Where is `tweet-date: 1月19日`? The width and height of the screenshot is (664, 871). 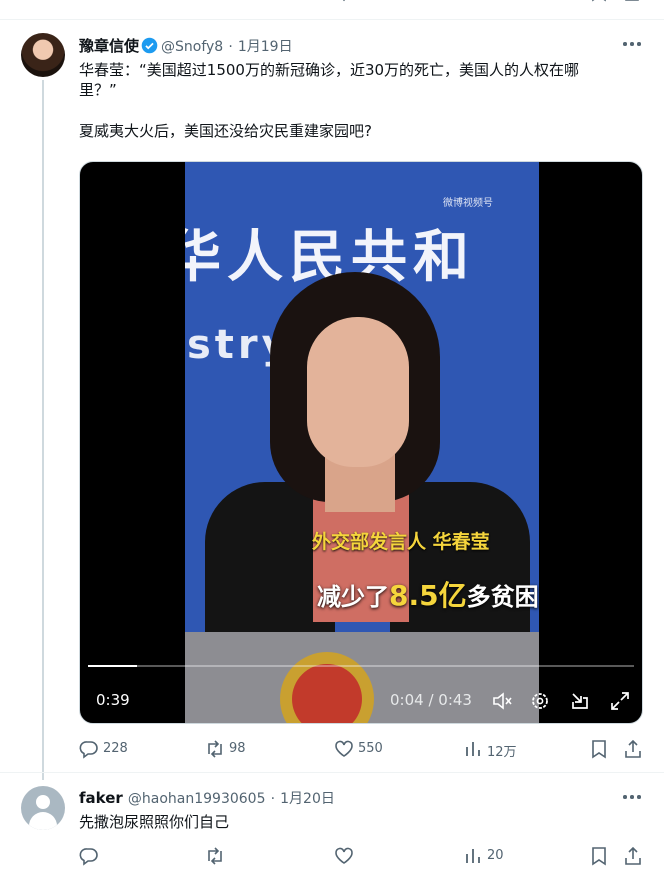
tweet-date: 1月19日 is located at coordinates (265, 47).